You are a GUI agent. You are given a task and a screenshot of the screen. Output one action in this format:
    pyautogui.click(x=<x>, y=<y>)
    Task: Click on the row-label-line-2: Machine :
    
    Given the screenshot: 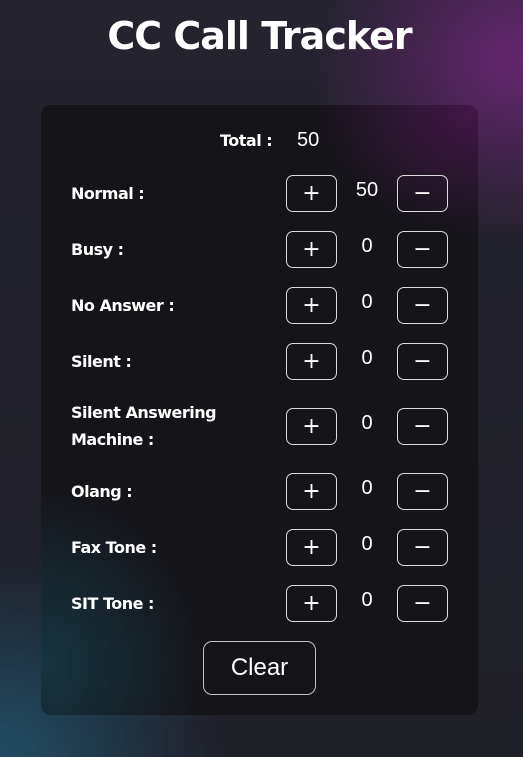 What is the action you would take?
    pyautogui.click(x=112, y=439)
    